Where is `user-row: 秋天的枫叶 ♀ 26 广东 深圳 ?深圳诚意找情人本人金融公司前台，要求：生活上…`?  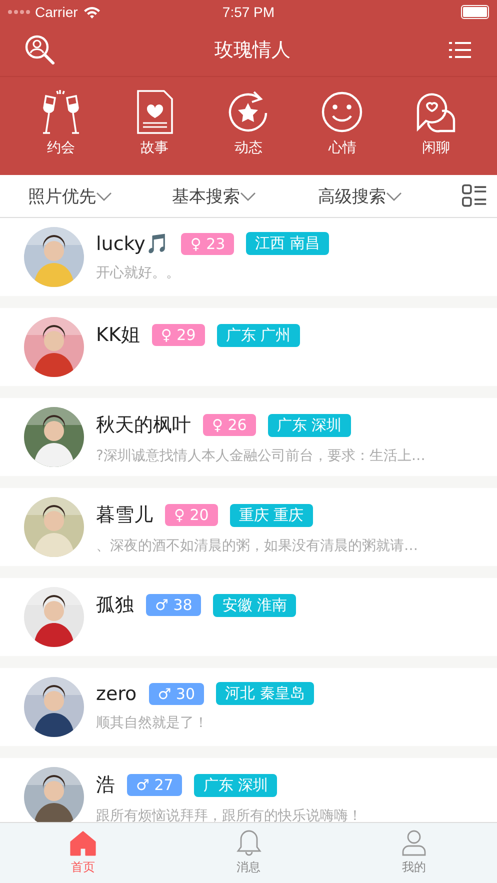
user-row: 秋天的枫叶 ♀ 26 广东 深圳 ?深圳诚意找情人本人金融公司前台，要求：生活上… is located at coordinates (248, 437).